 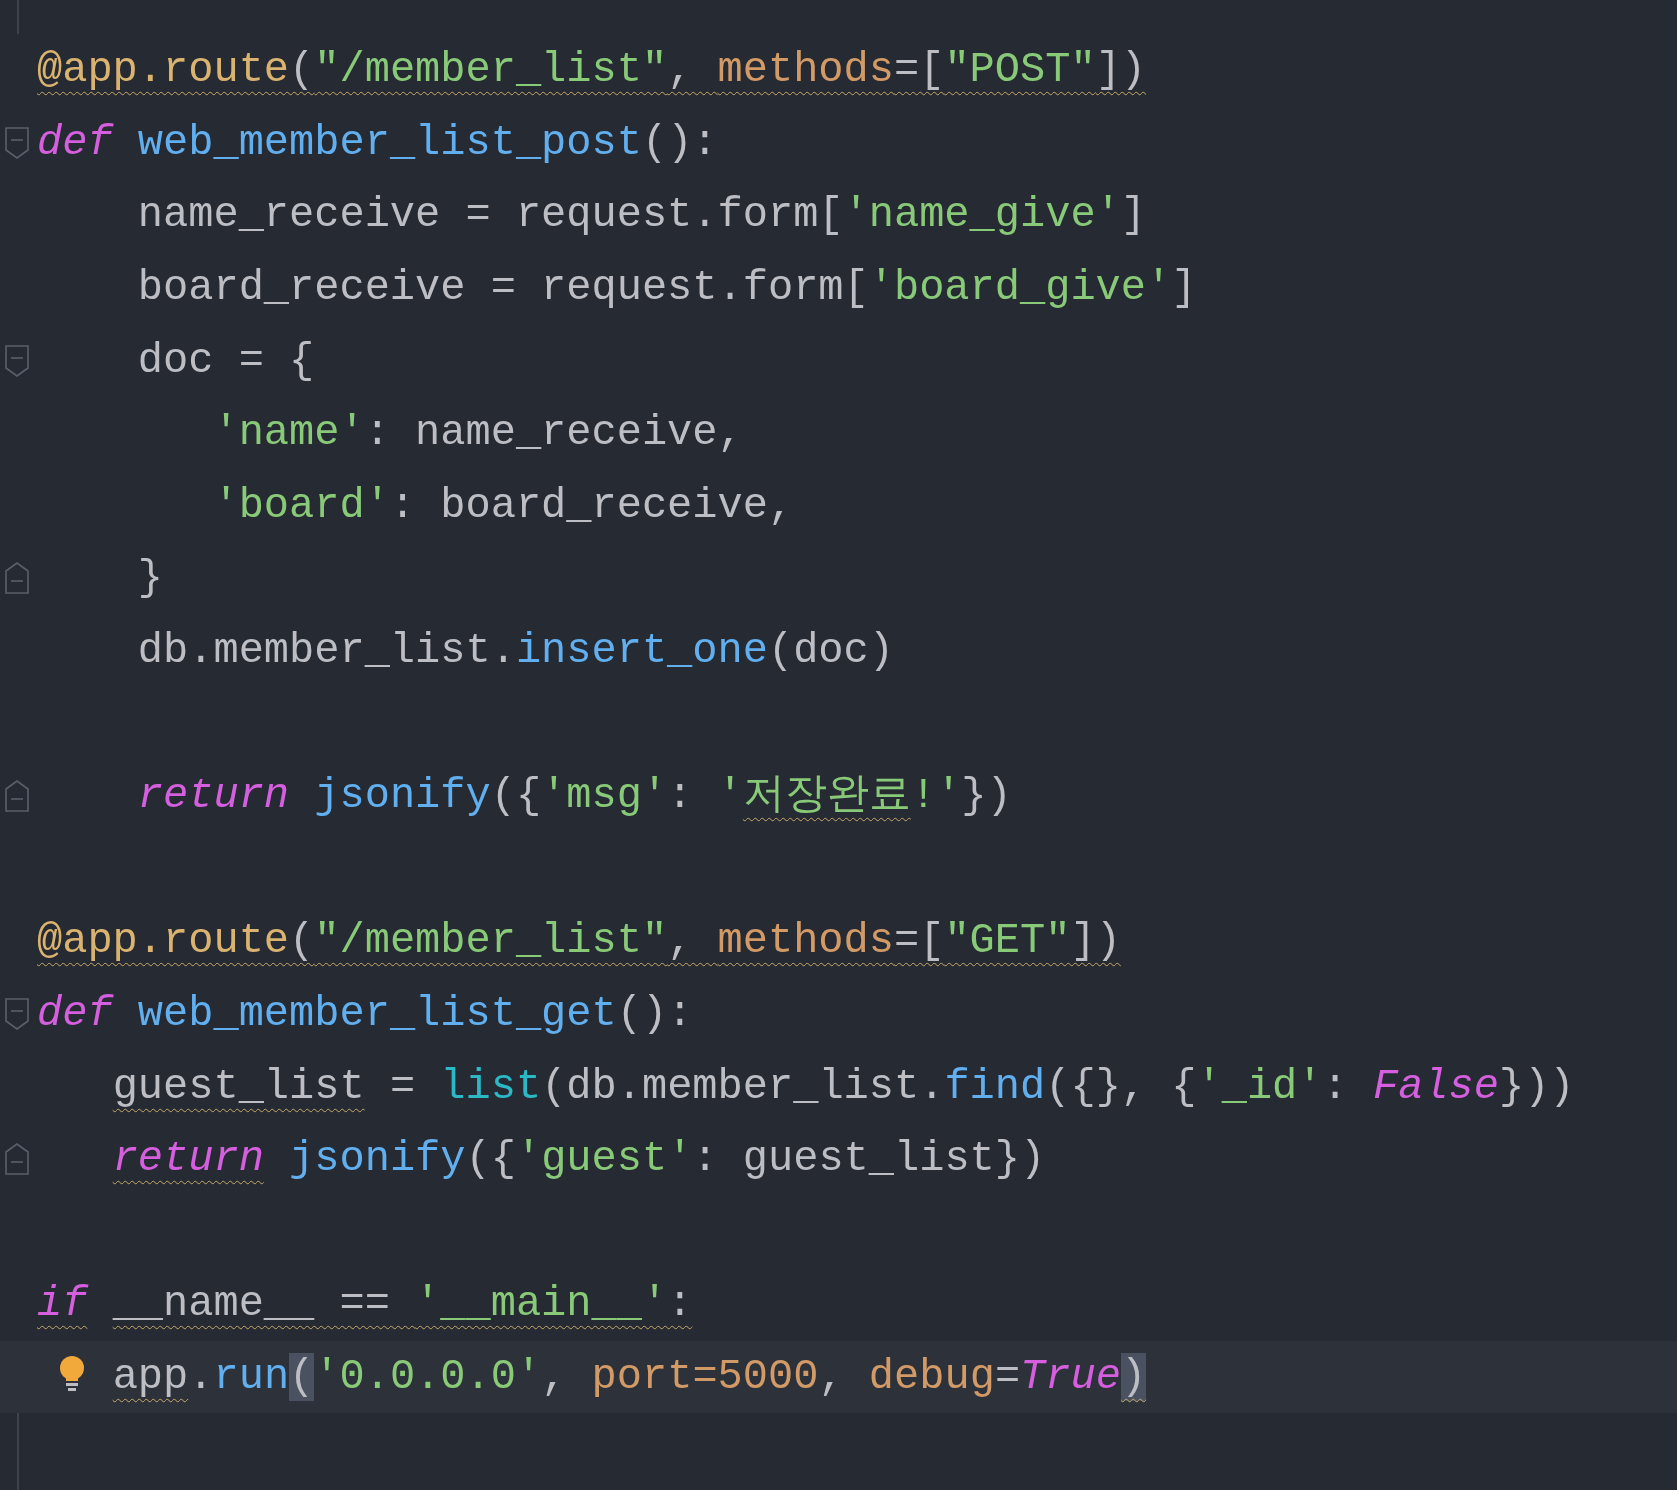 What do you see at coordinates (995, 1086) in the screenshot?
I see `code-token: find` at bounding box center [995, 1086].